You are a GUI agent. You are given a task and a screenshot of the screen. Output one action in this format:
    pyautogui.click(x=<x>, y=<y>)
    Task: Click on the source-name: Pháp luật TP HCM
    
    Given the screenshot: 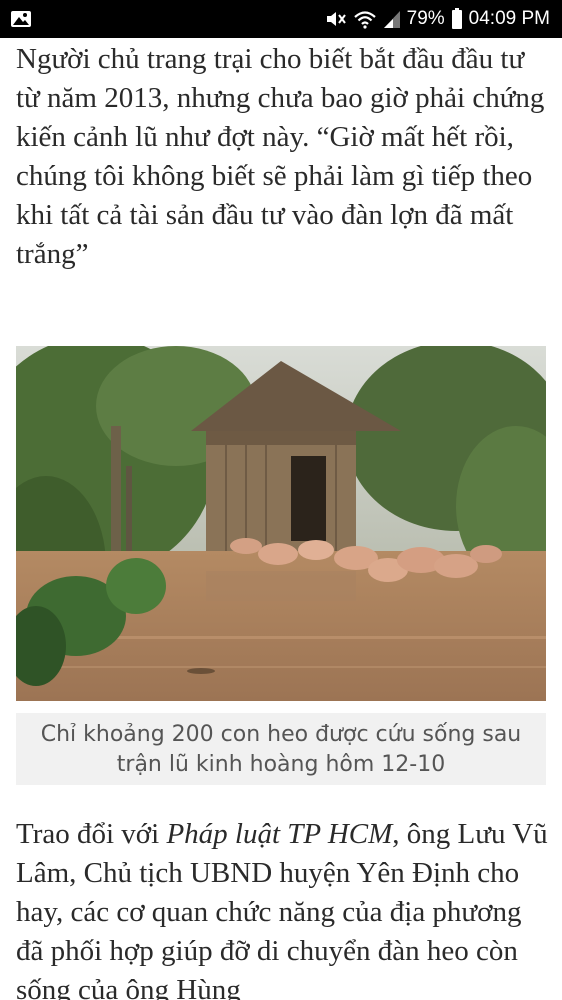 What is the action you would take?
    pyautogui.click(x=279, y=834)
    